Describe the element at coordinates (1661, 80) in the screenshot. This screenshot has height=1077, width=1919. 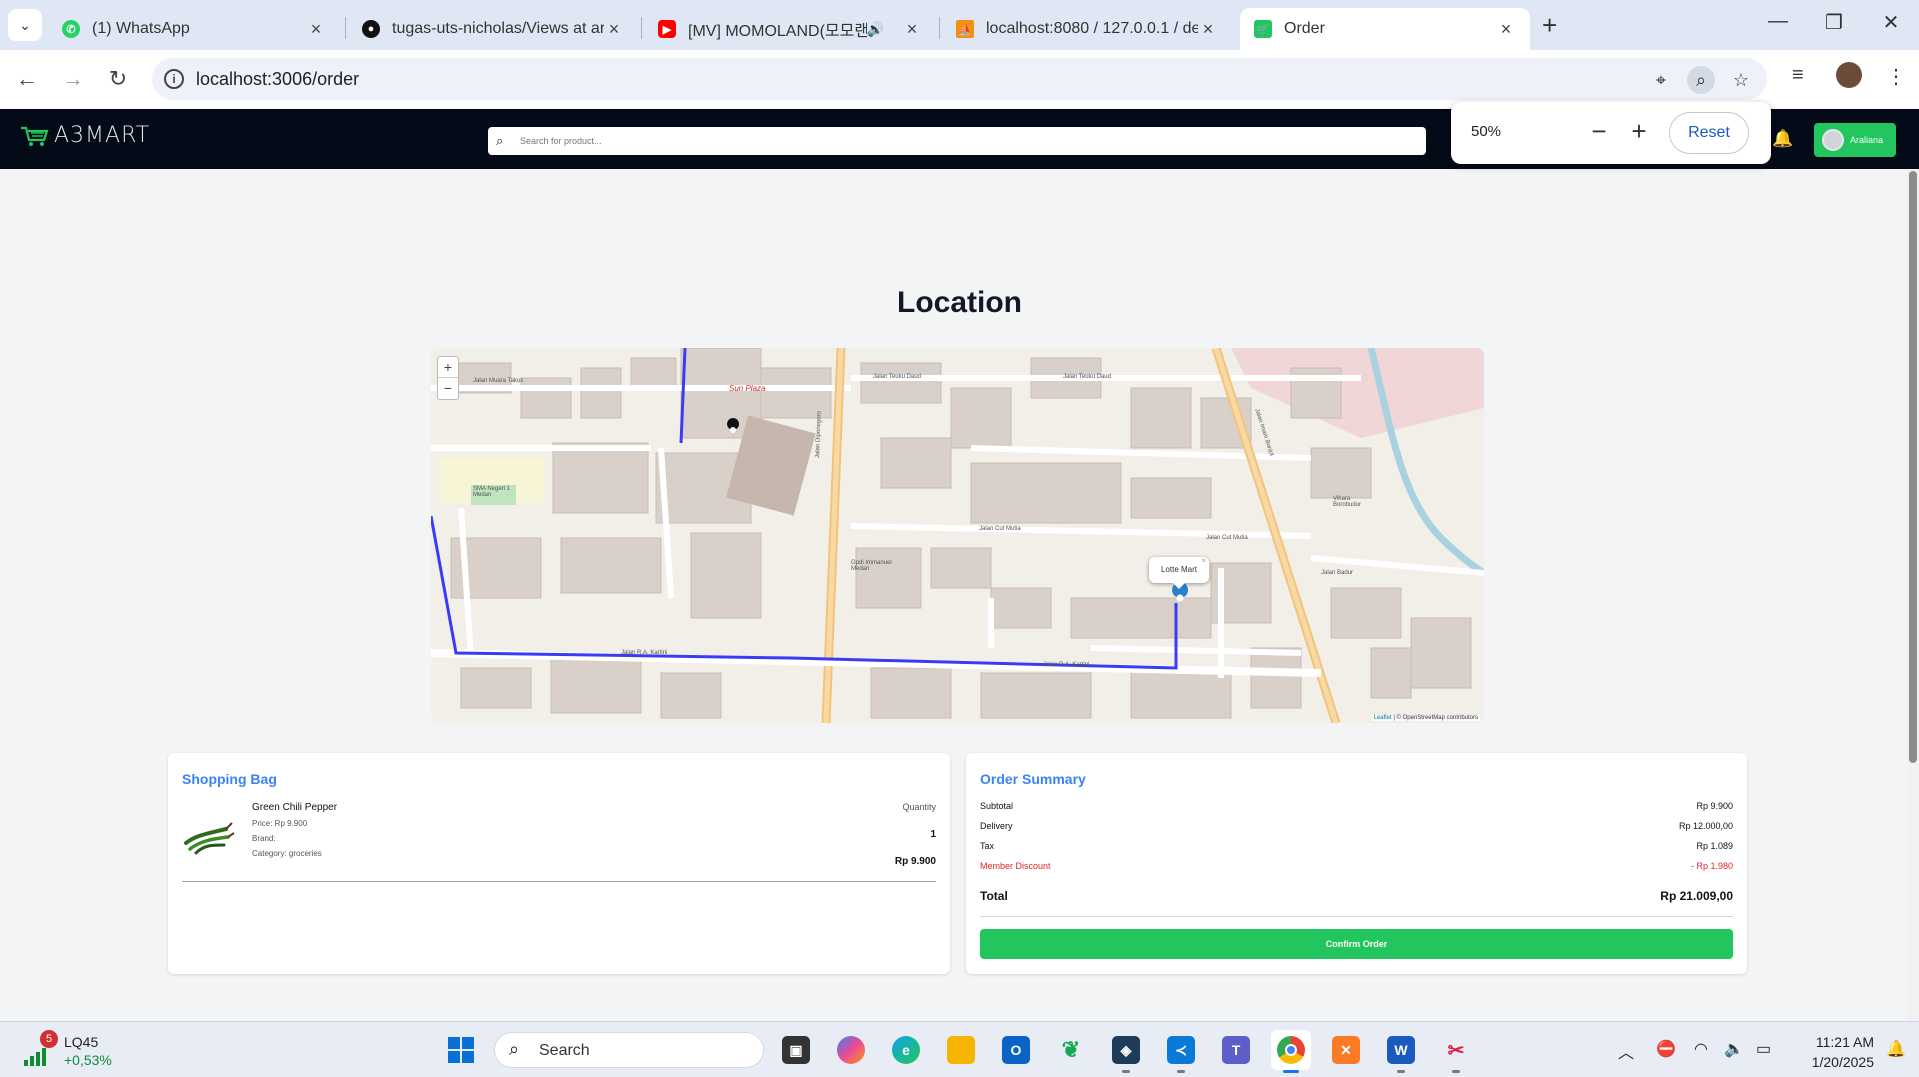
I see `location-pin-icon: ⌖` at that location.